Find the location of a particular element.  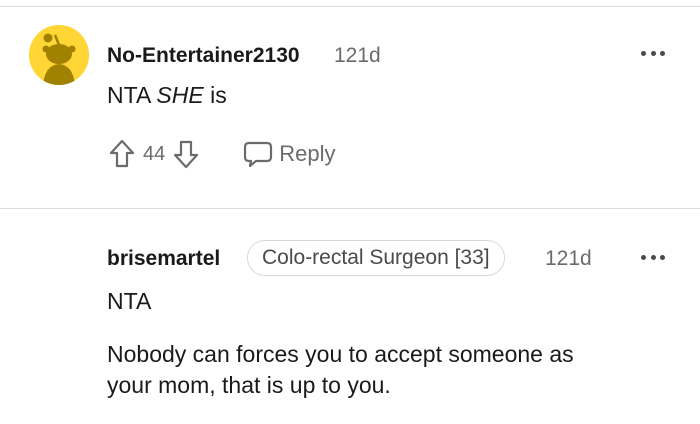

reddit-snoo-avatar-icon is located at coordinates (59, 55).